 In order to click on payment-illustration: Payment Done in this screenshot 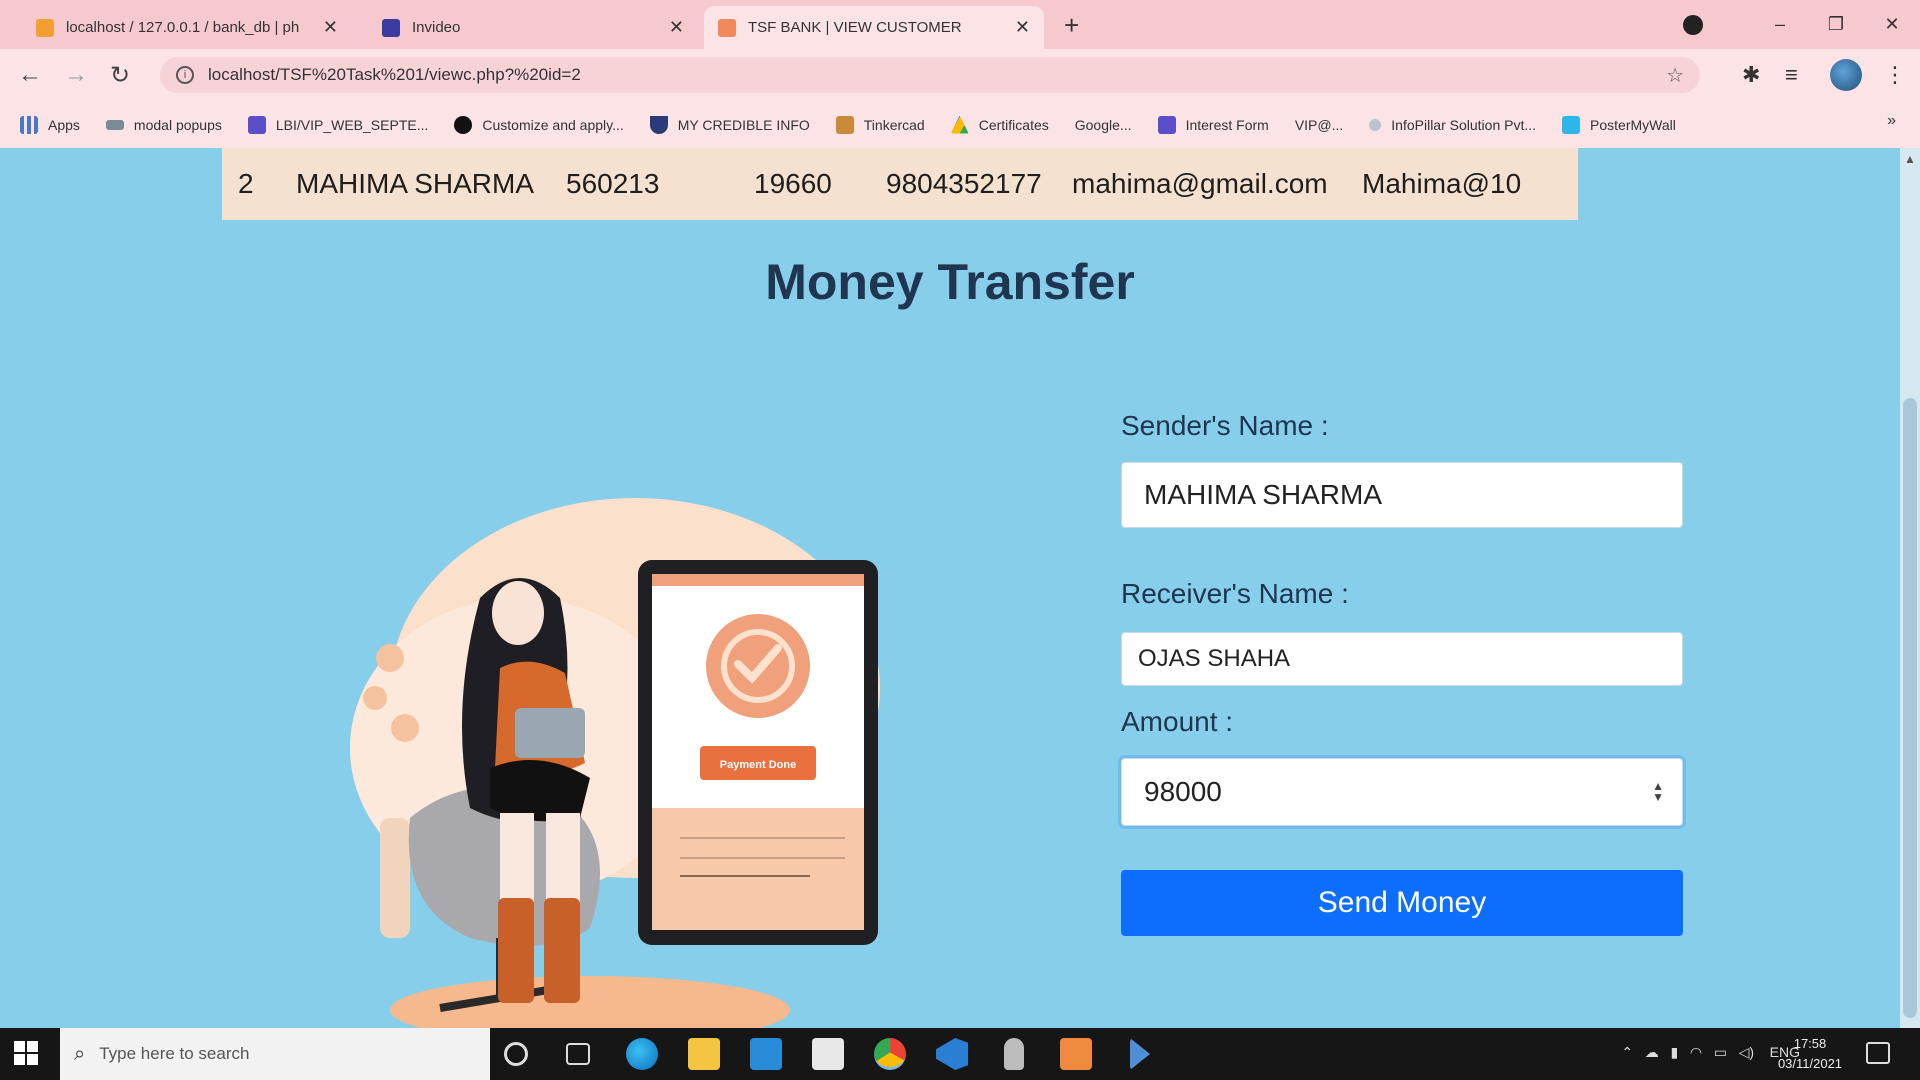, I will do `click(615, 763)`.